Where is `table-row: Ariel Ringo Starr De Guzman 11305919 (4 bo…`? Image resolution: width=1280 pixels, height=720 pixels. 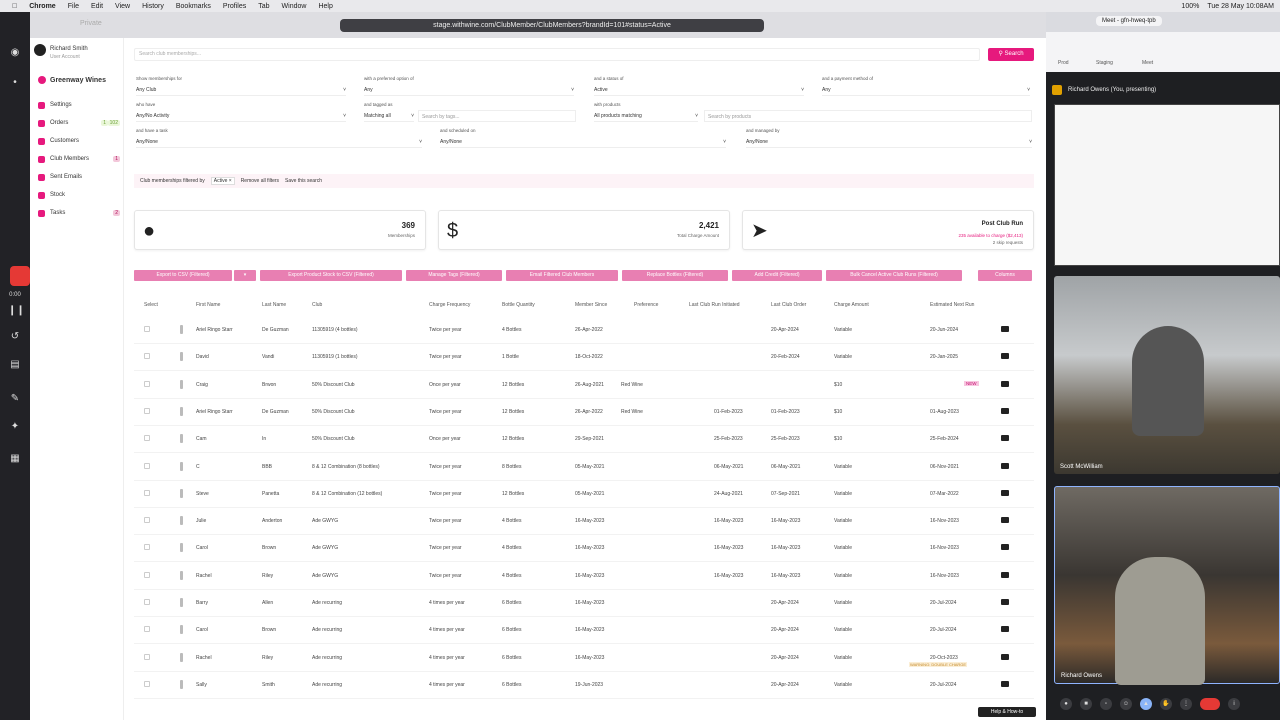 table-row: Ariel Ringo Starr De Guzman 11305919 (4 bo… is located at coordinates (584, 330).